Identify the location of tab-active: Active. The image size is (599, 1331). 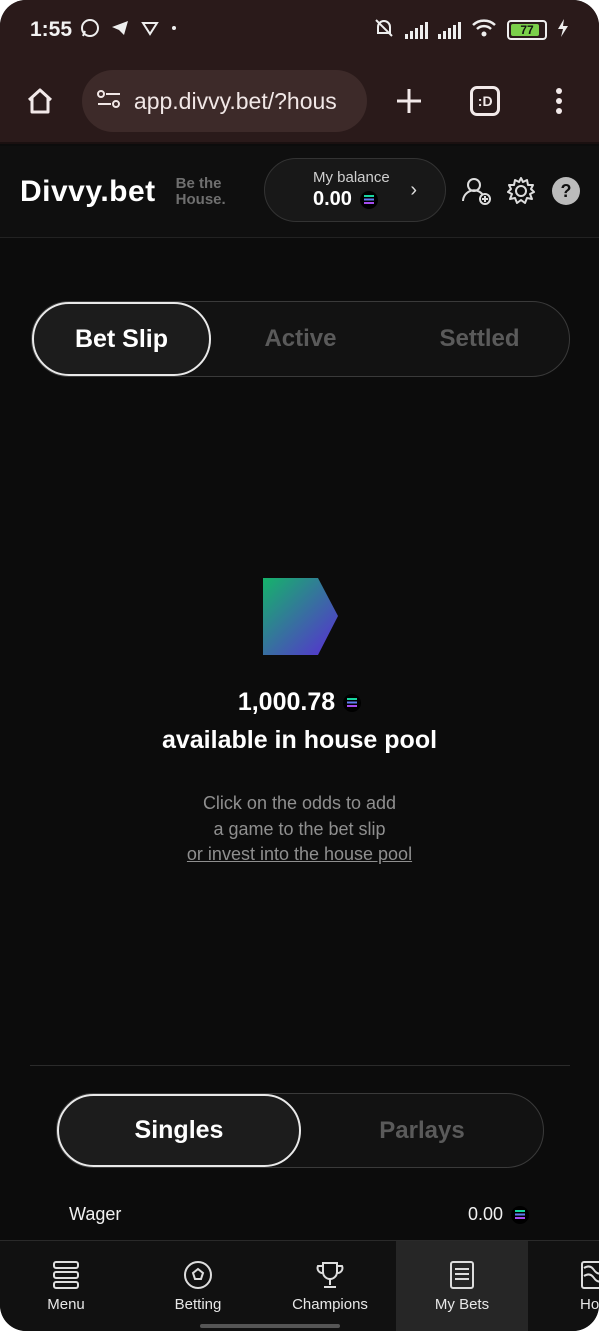
(300, 339).